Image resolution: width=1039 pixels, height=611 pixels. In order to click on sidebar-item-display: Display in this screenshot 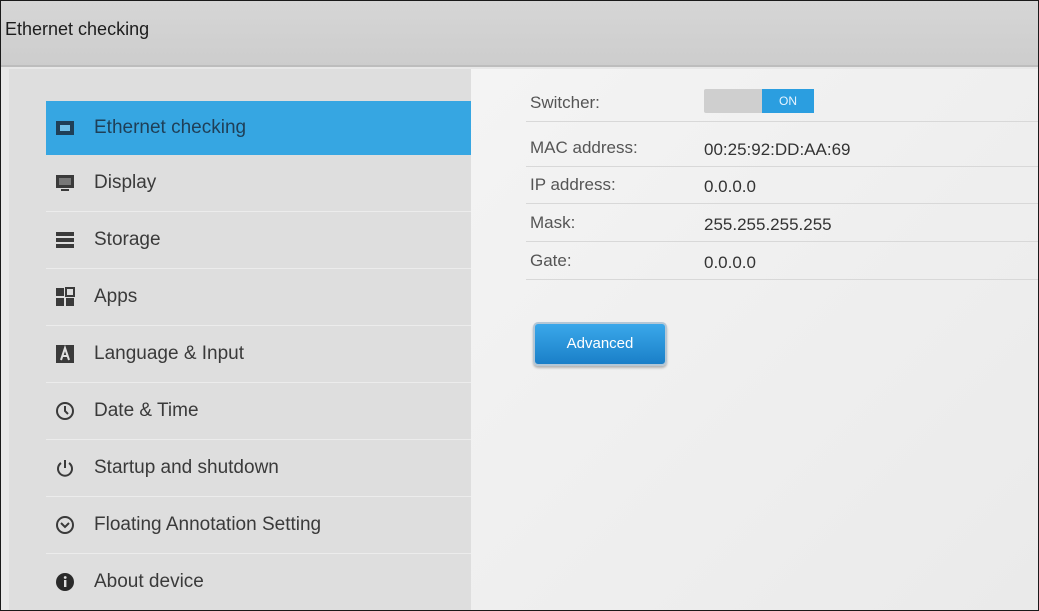, I will do `click(258, 183)`.